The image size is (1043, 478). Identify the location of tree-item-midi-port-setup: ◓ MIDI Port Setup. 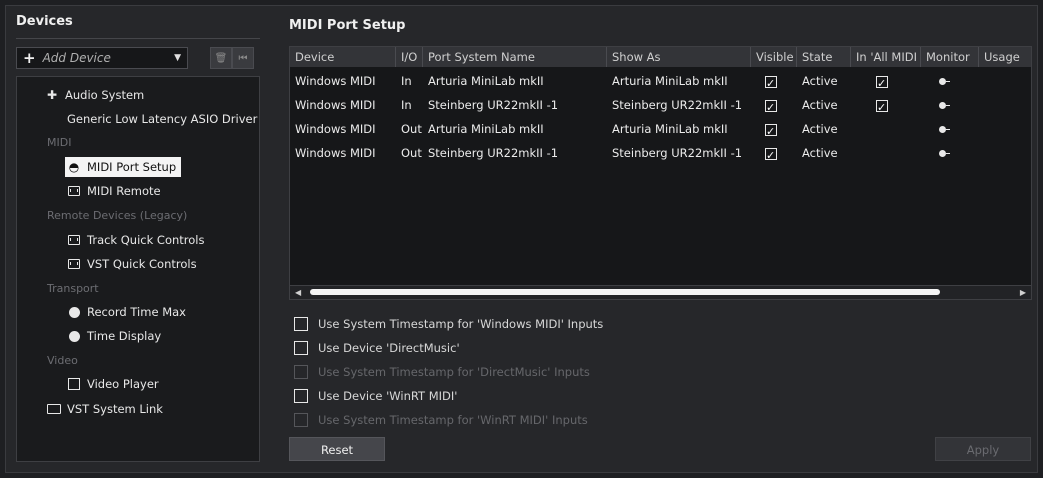
(123, 167).